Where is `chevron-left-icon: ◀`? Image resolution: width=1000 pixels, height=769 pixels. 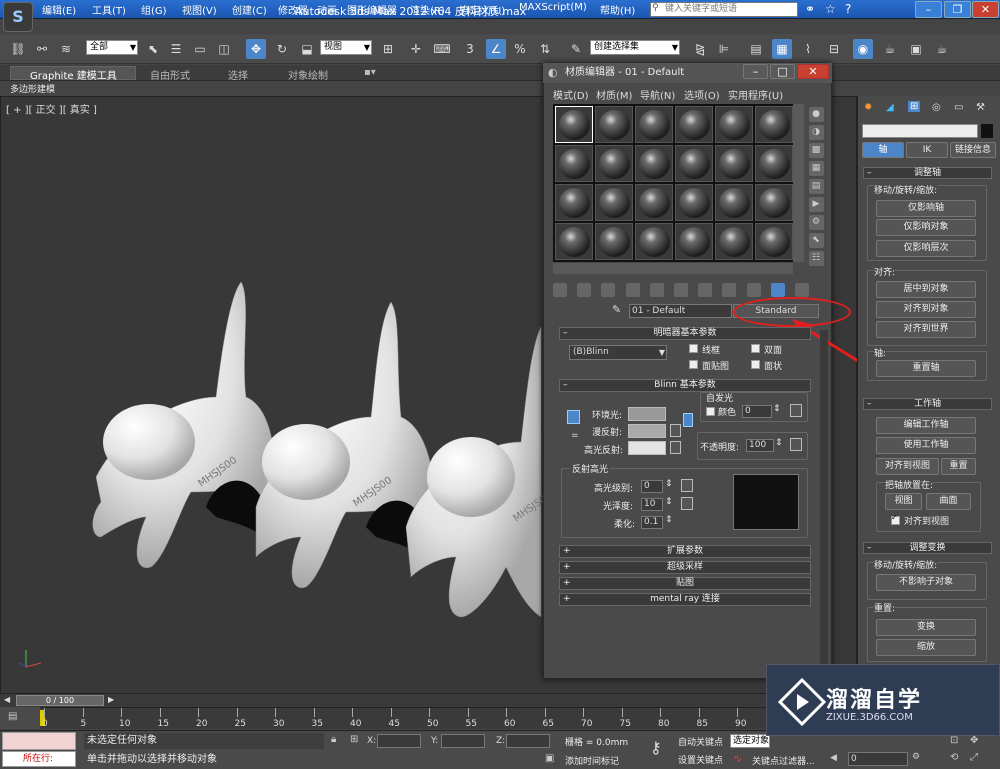
chevron-left-icon: ◀ is located at coordinates (7, 699).